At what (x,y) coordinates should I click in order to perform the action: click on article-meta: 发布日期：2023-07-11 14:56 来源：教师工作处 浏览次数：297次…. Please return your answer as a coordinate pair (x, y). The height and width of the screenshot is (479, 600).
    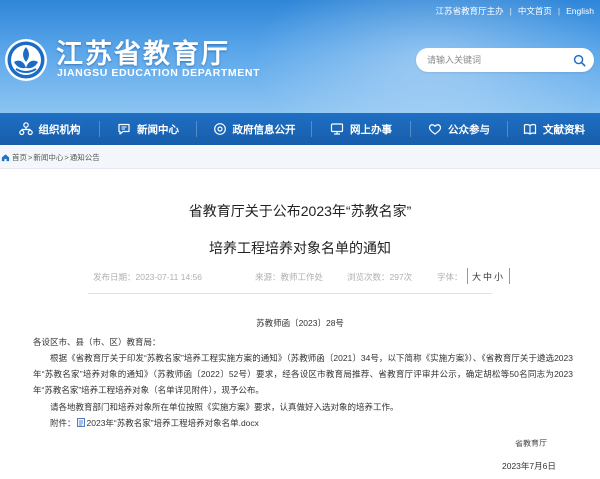
    Looking at the image, I should click on (300, 276).